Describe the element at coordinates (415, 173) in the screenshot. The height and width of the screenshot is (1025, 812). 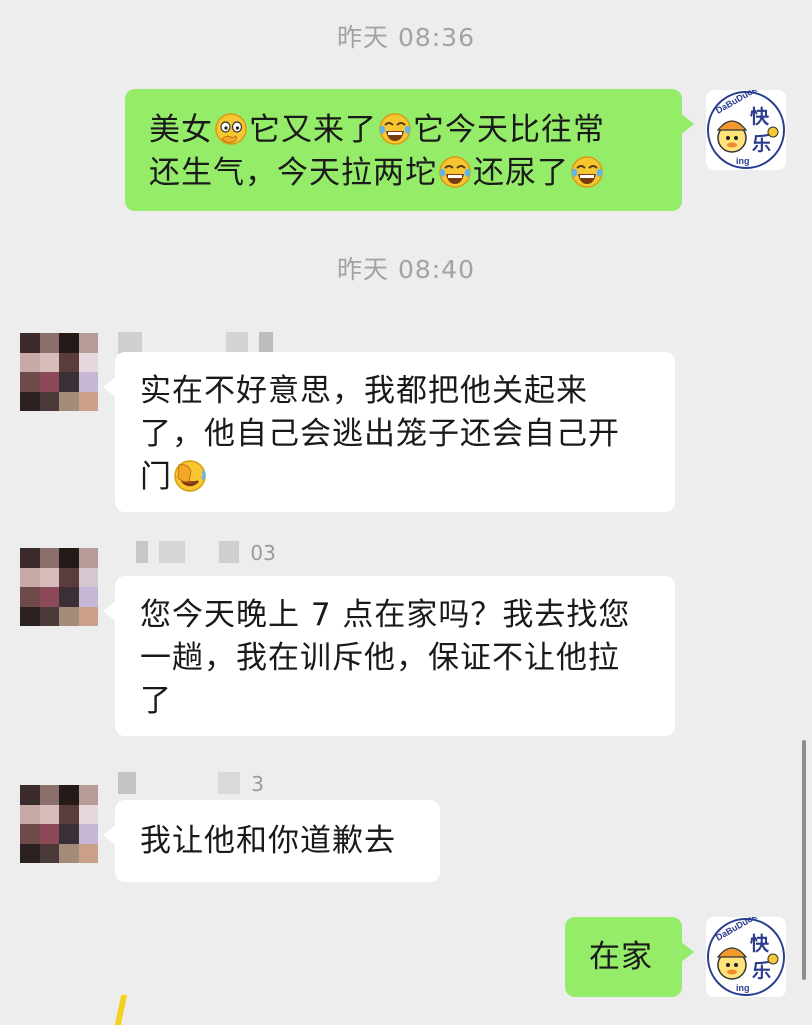
I see `message-line: 还生气，今天拉两坨 还尿了` at that location.